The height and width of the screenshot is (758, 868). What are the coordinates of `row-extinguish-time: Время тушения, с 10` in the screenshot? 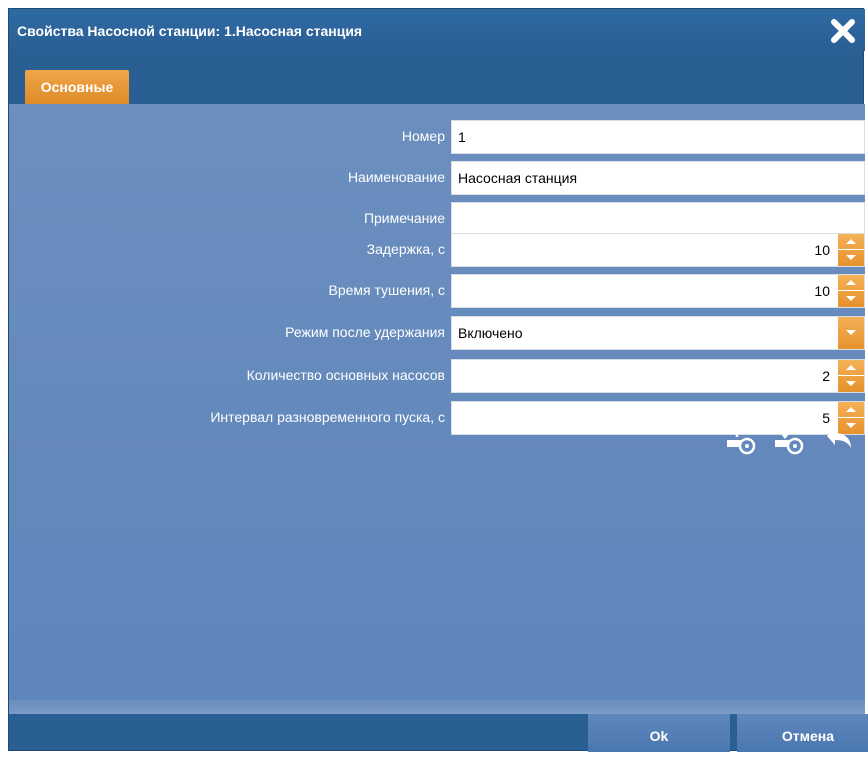 It's located at (437, 291).